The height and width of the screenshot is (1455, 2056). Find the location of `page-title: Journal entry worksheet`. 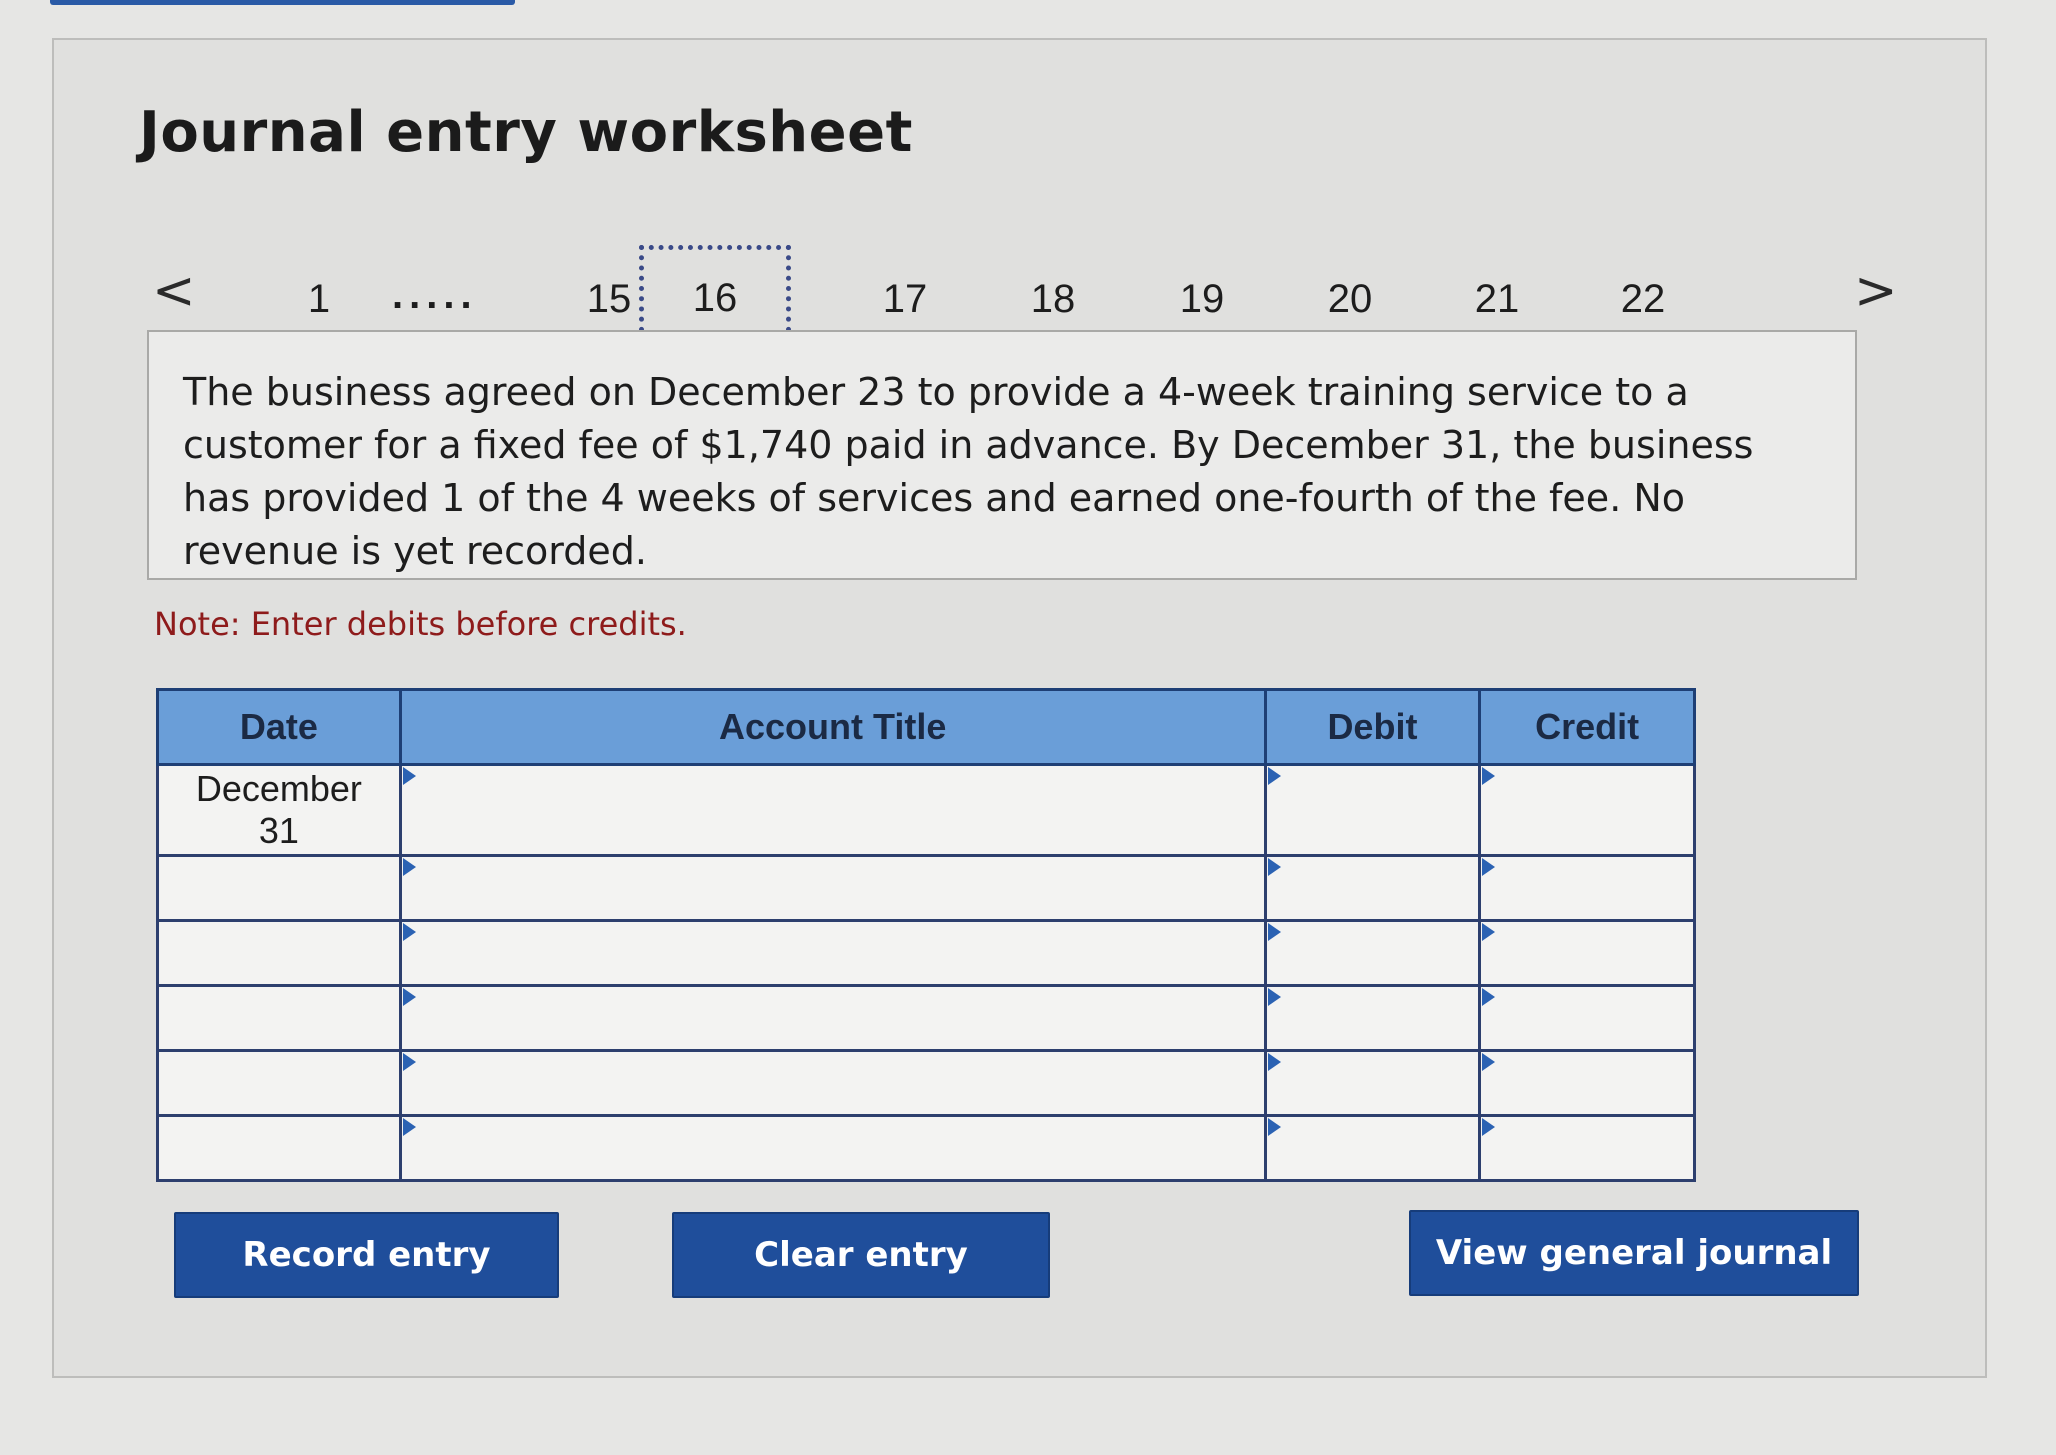

page-title: Journal entry worksheet is located at coordinates (526, 132).